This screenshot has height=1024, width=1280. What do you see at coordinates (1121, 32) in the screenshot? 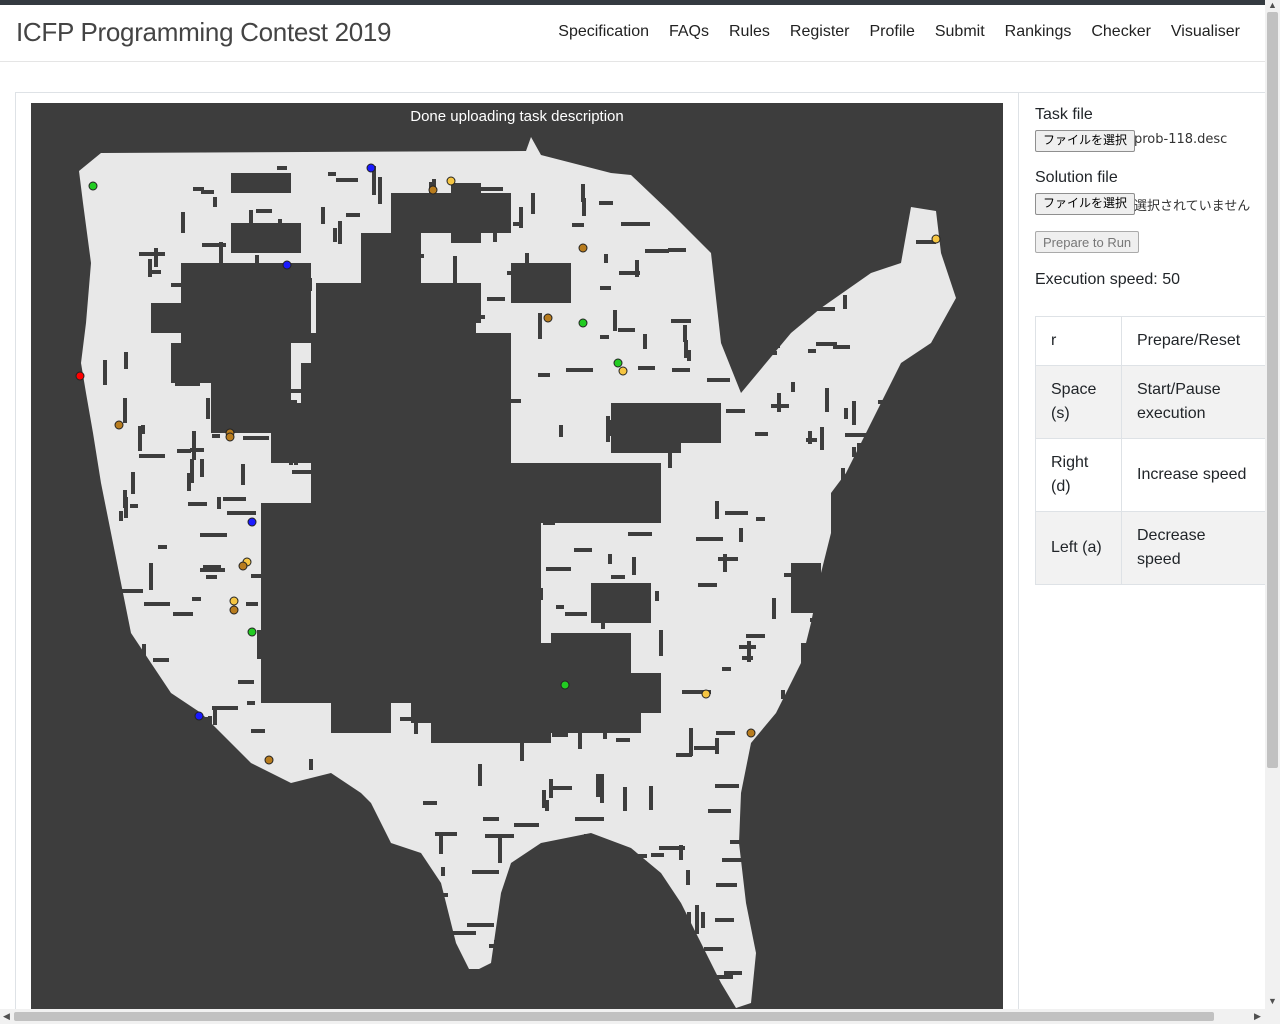
I see `nav-checker: Checker` at bounding box center [1121, 32].